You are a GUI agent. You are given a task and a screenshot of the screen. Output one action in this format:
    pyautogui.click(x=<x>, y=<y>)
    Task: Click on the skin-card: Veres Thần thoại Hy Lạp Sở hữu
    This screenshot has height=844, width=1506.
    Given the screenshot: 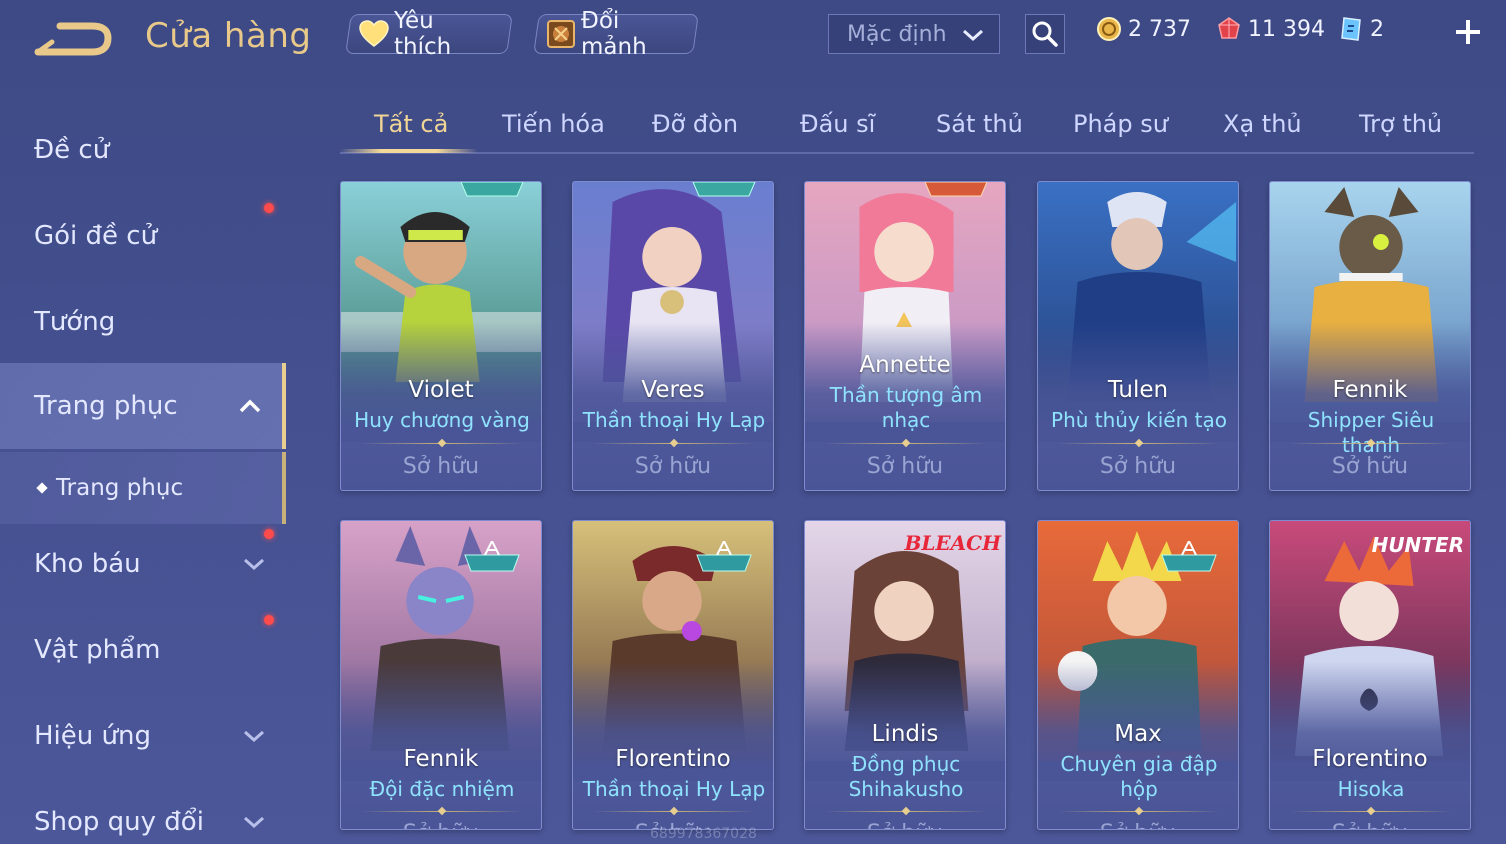 What is the action you would take?
    pyautogui.click(x=673, y=336)
    